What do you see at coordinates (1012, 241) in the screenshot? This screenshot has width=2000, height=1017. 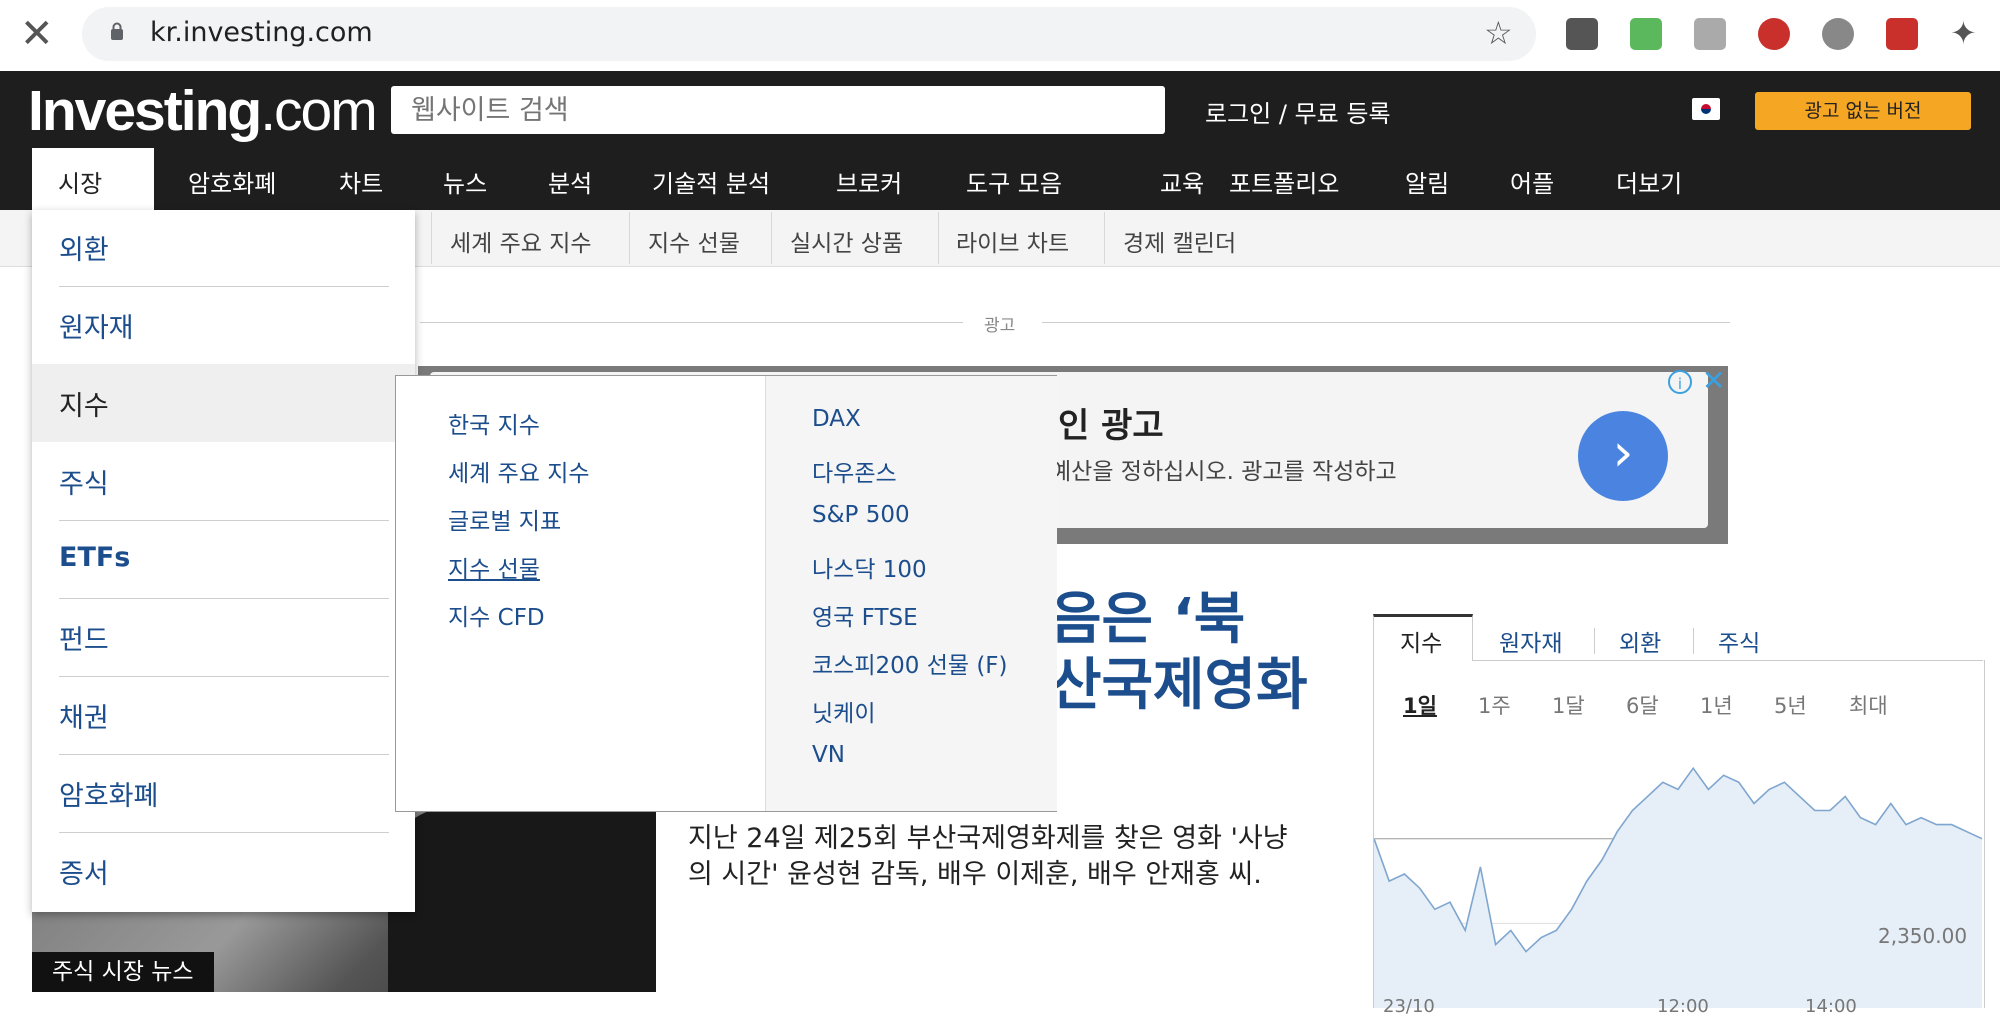 I see `subnav-live-charts: 라이브 차트` at bounding box center [1012, 241].